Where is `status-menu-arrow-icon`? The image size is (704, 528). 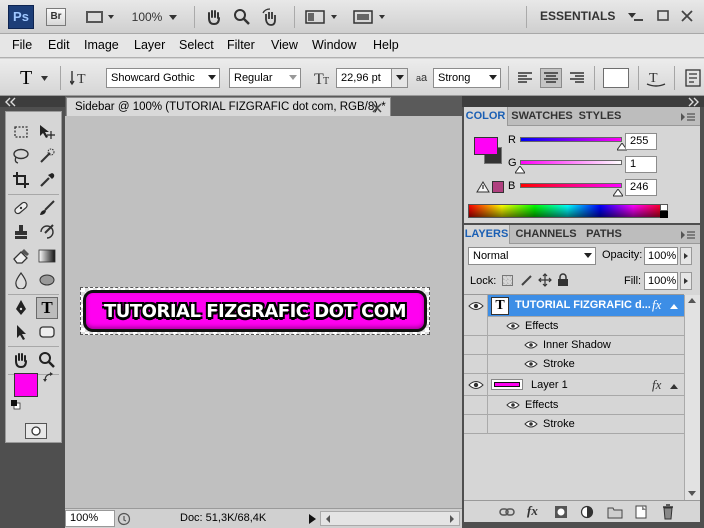
status-menu-arrow-icon is located at coordinates (312, 519).